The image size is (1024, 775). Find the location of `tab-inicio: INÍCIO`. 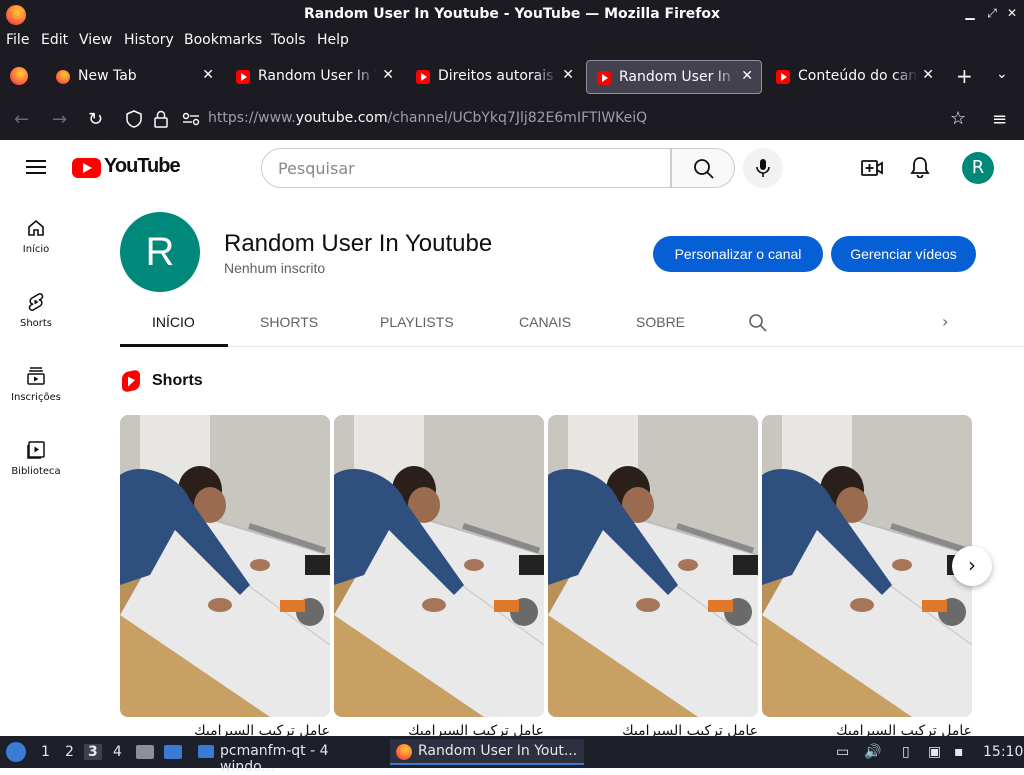

tab-inicio: INÍCIO is located at coordinates (173, 322).